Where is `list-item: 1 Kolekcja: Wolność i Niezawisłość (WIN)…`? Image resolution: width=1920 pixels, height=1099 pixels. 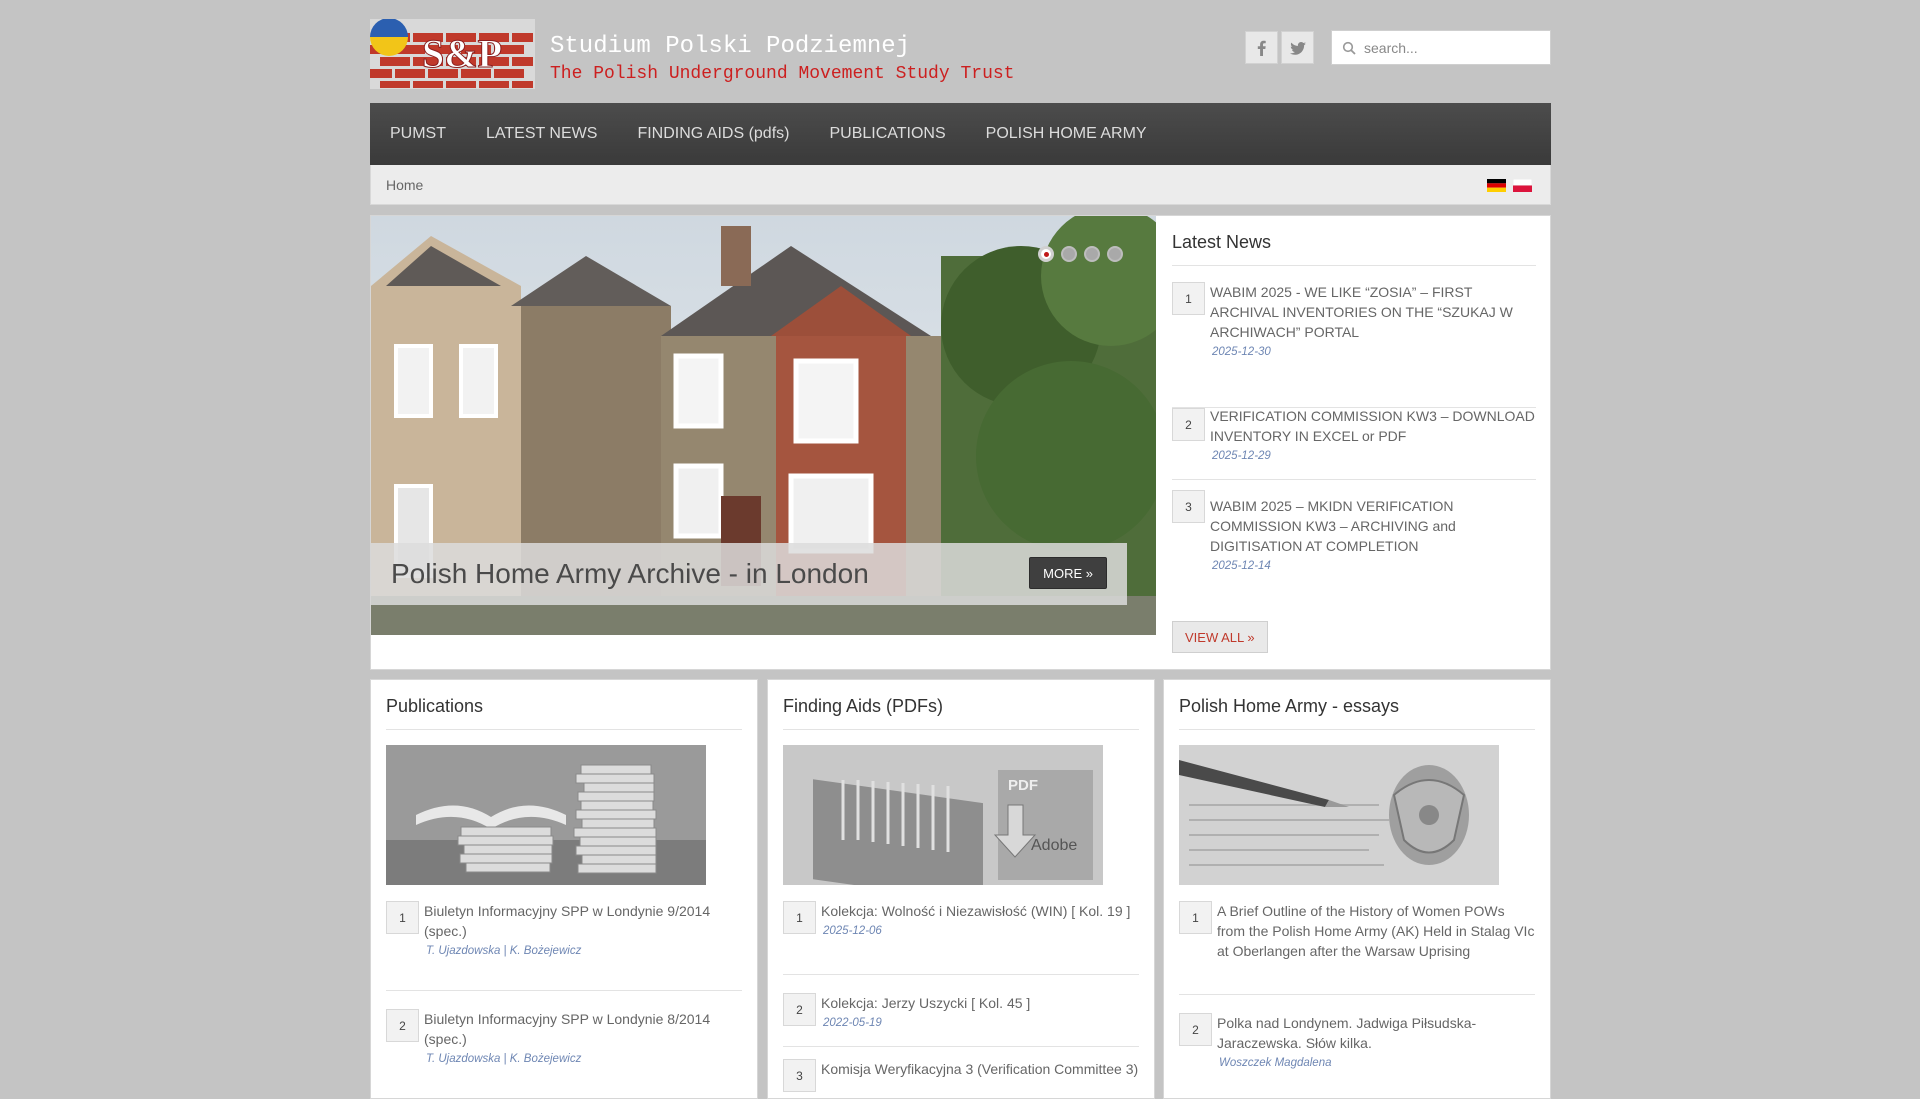 list-item: 1 Kolekcja: Wolność i Niezawisłość (WIN)… is located at coordinates (961, 919).